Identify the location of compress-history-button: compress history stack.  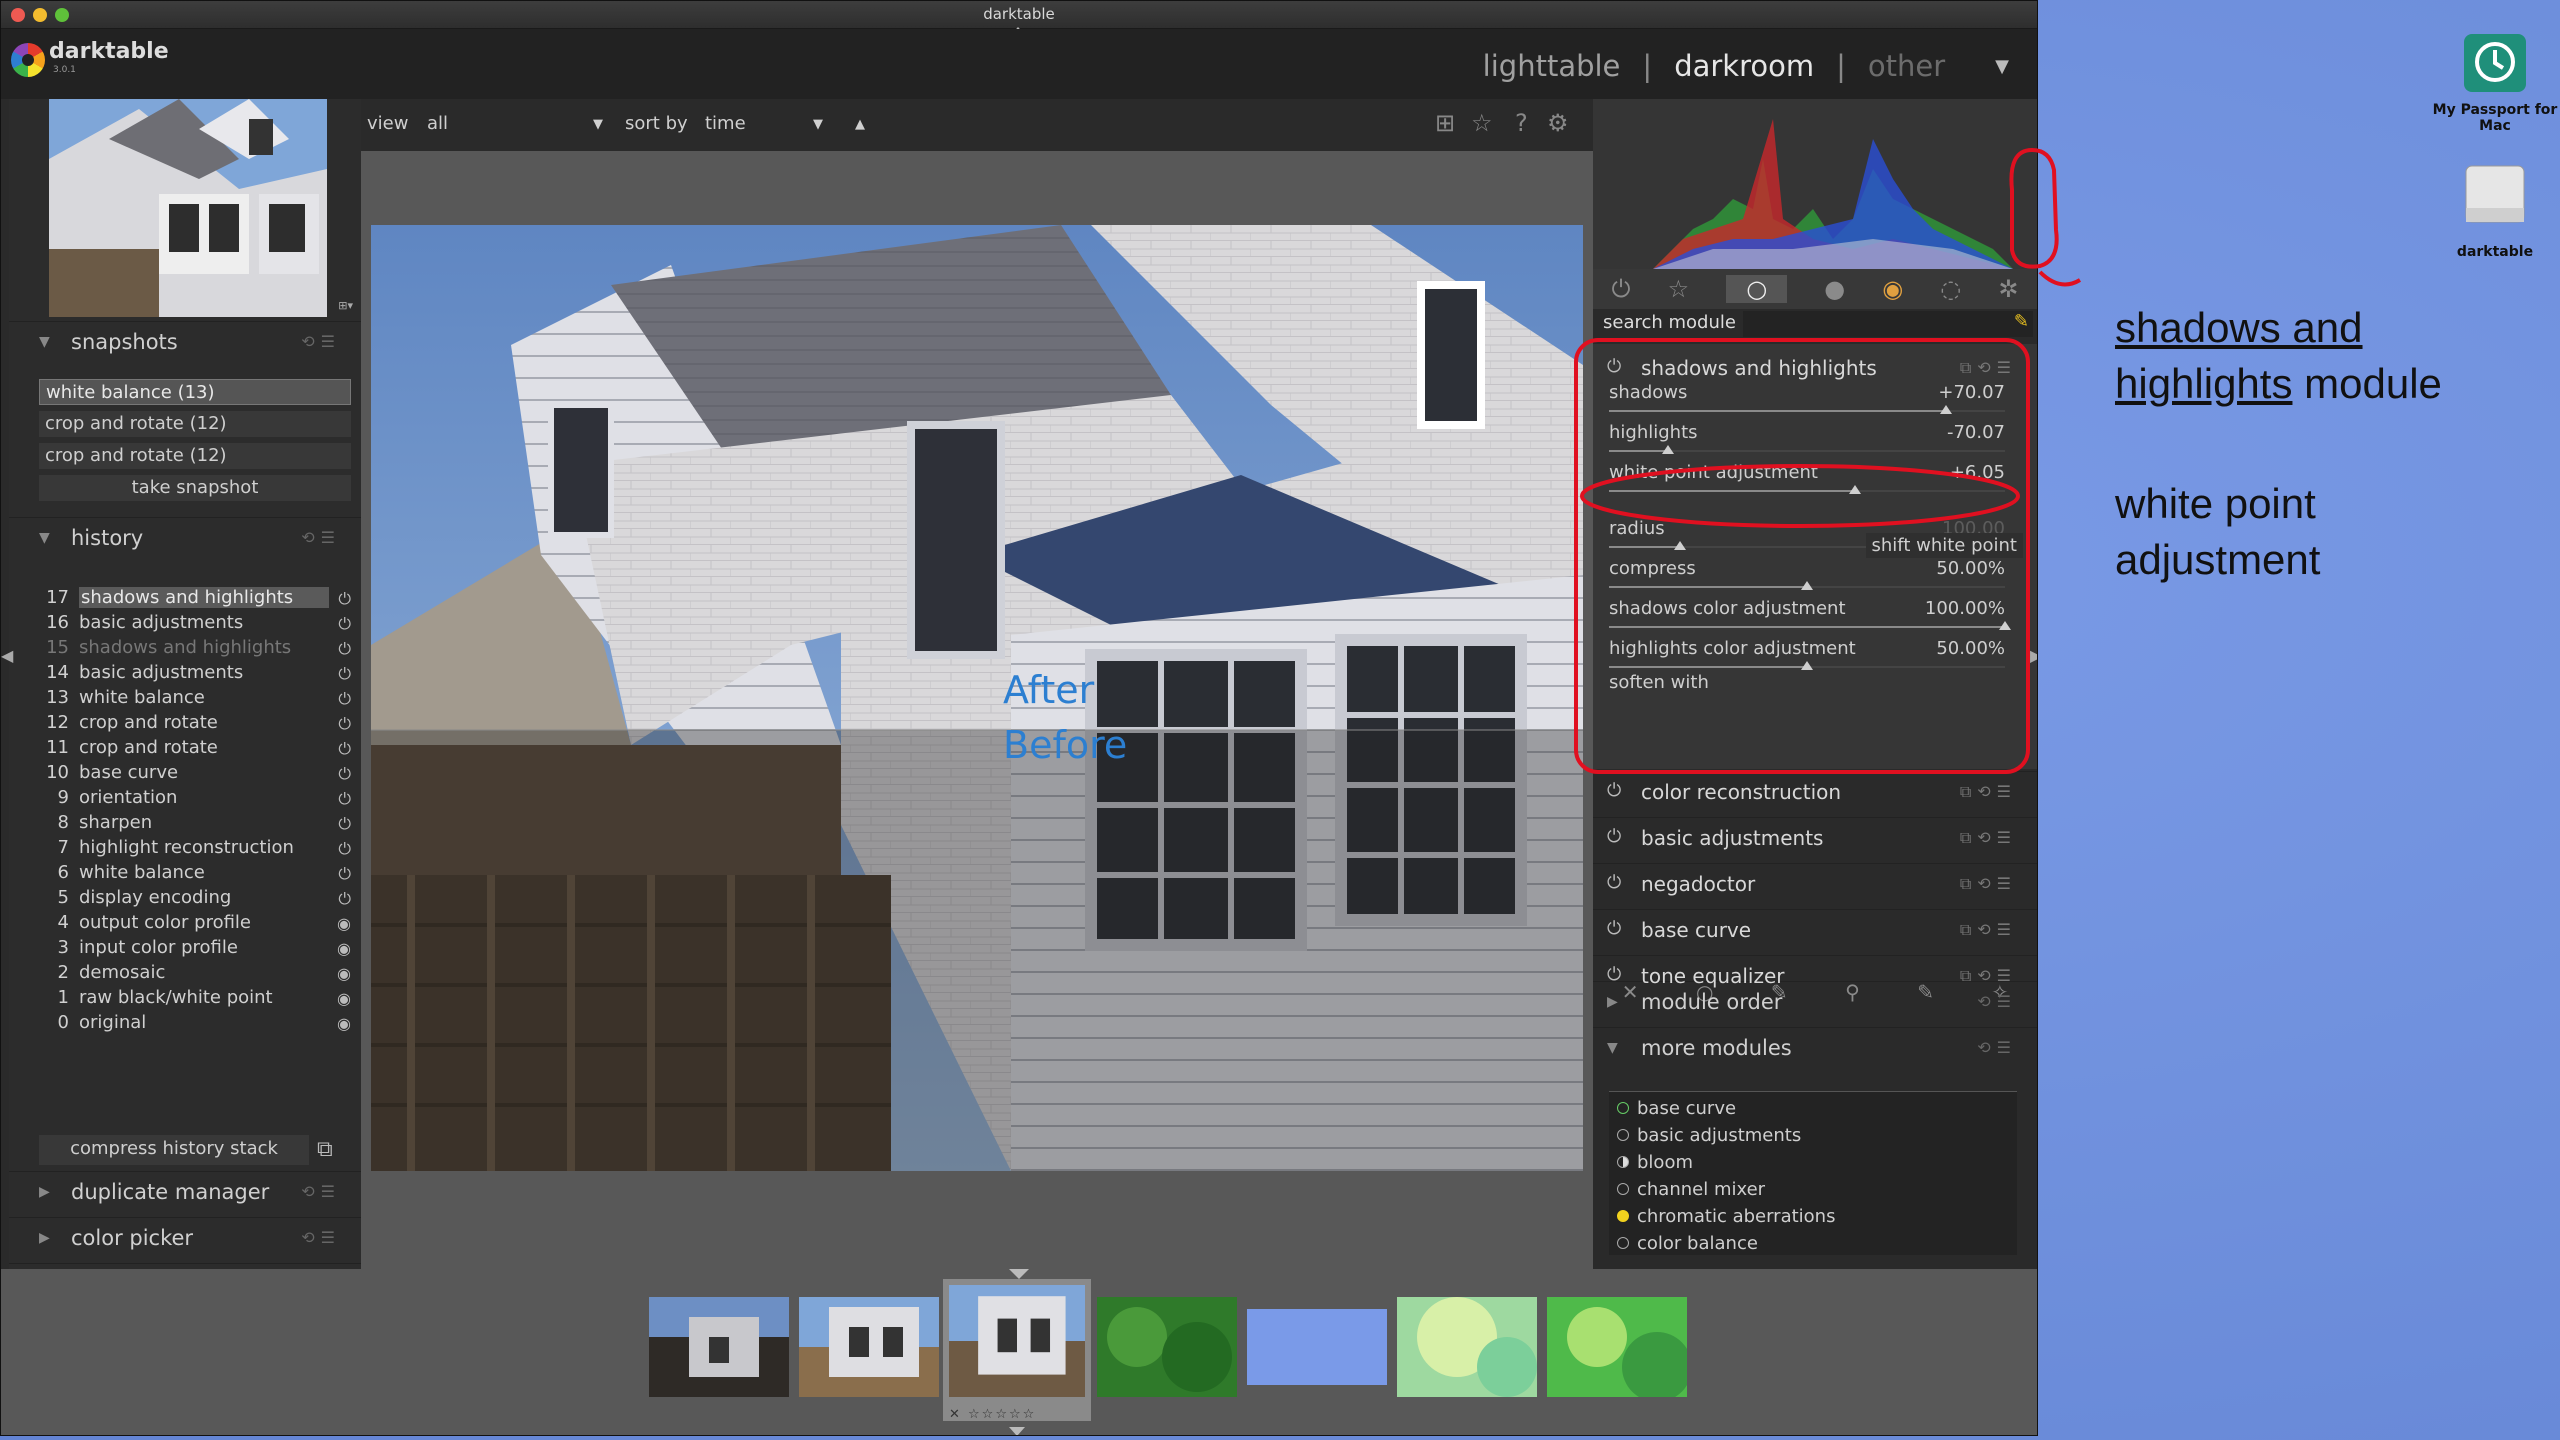
(174, 1150).